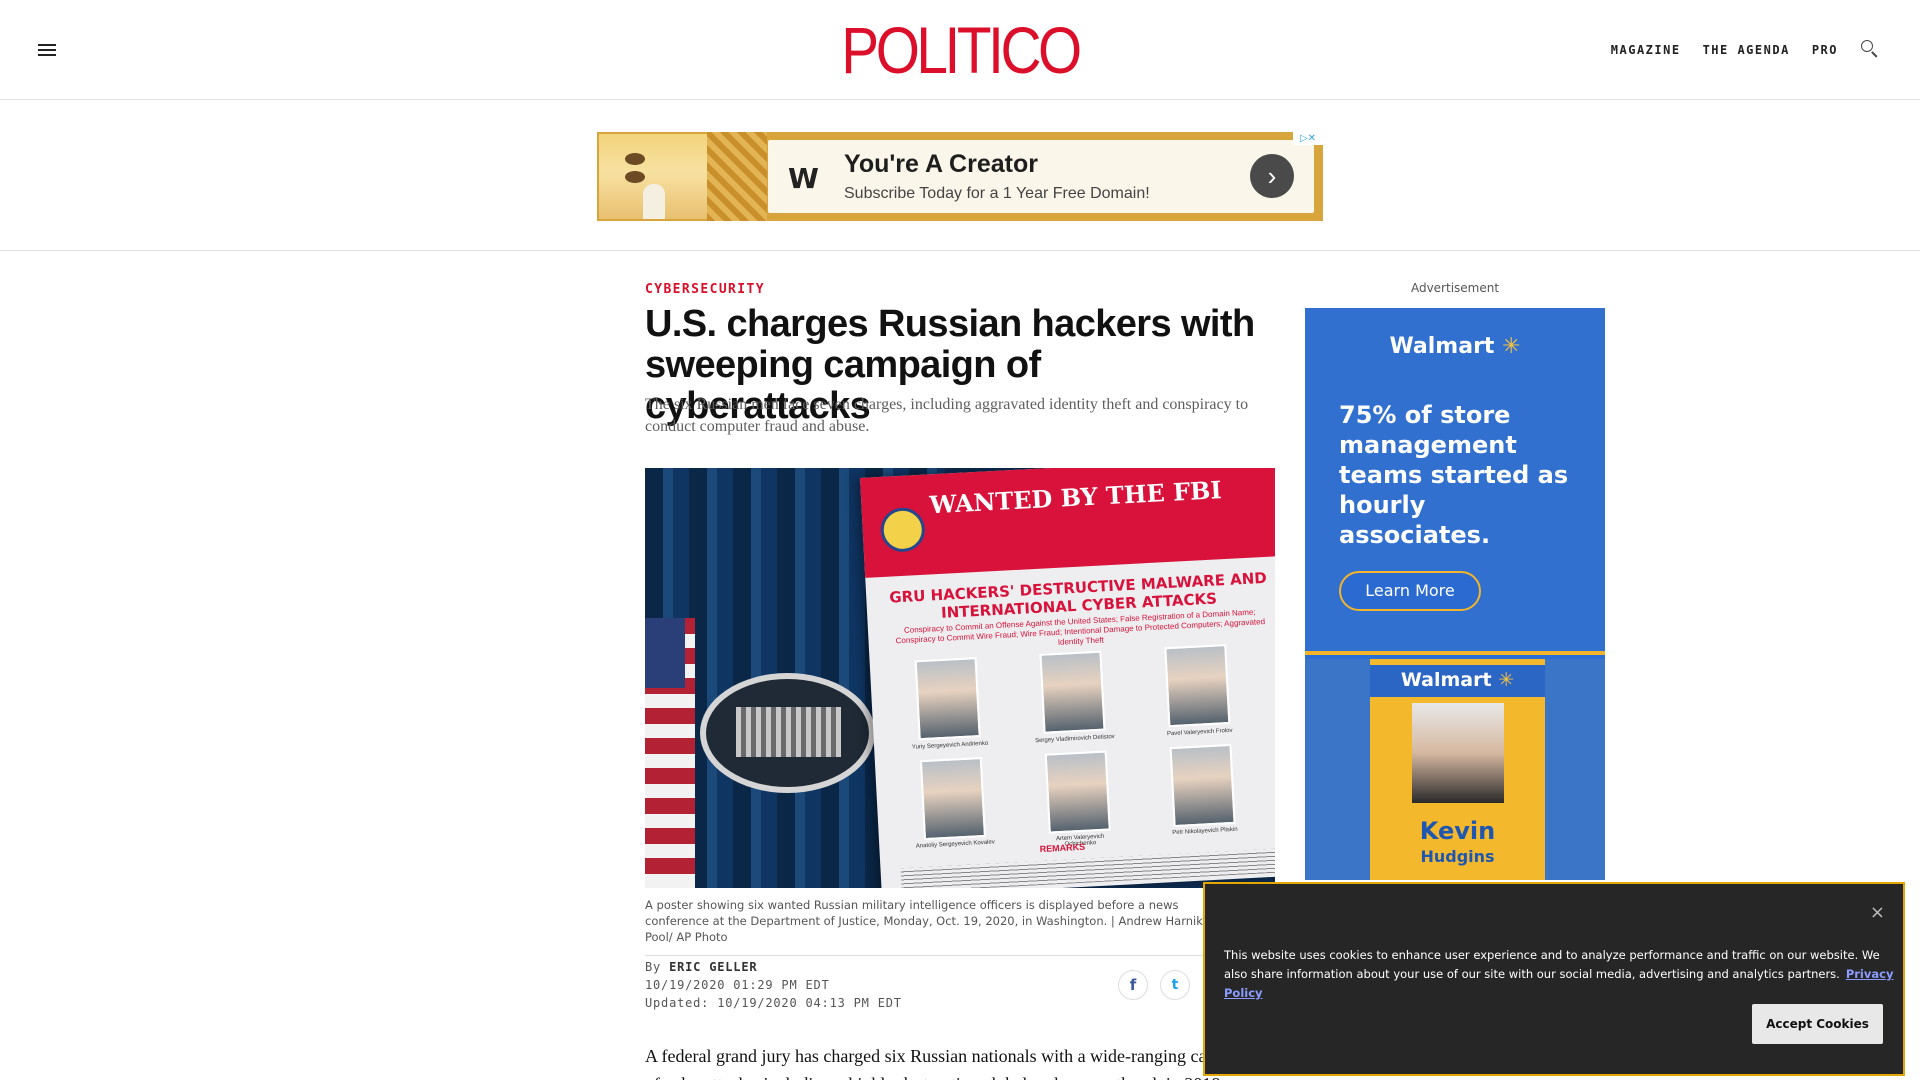 The height and width of the screenshot is (1080, 1920). What do you see at coordinates (737, 985) in the screenshot?
I see `published-date: 10/19/2020 01:29 PM EDT` at bounding box center [737, 985].